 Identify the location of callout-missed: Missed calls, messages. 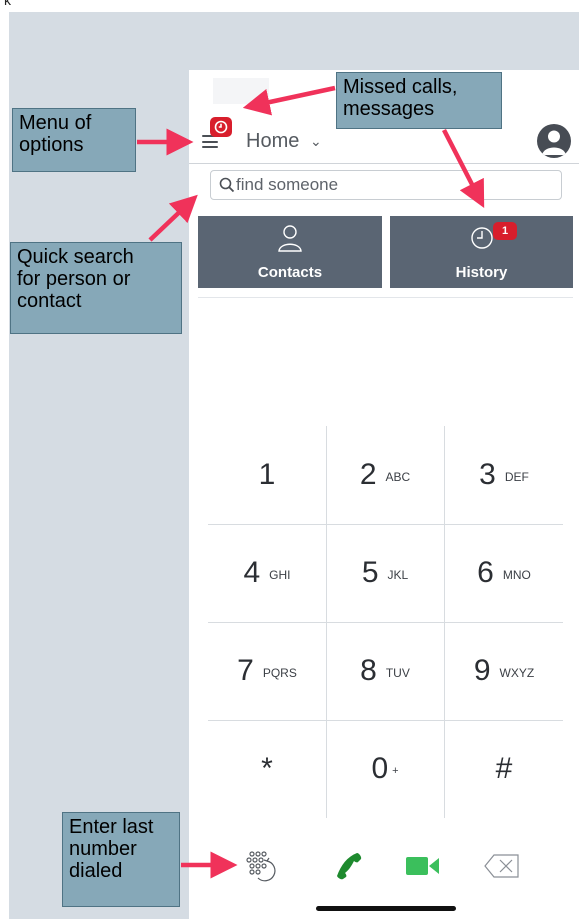
(419, 100).